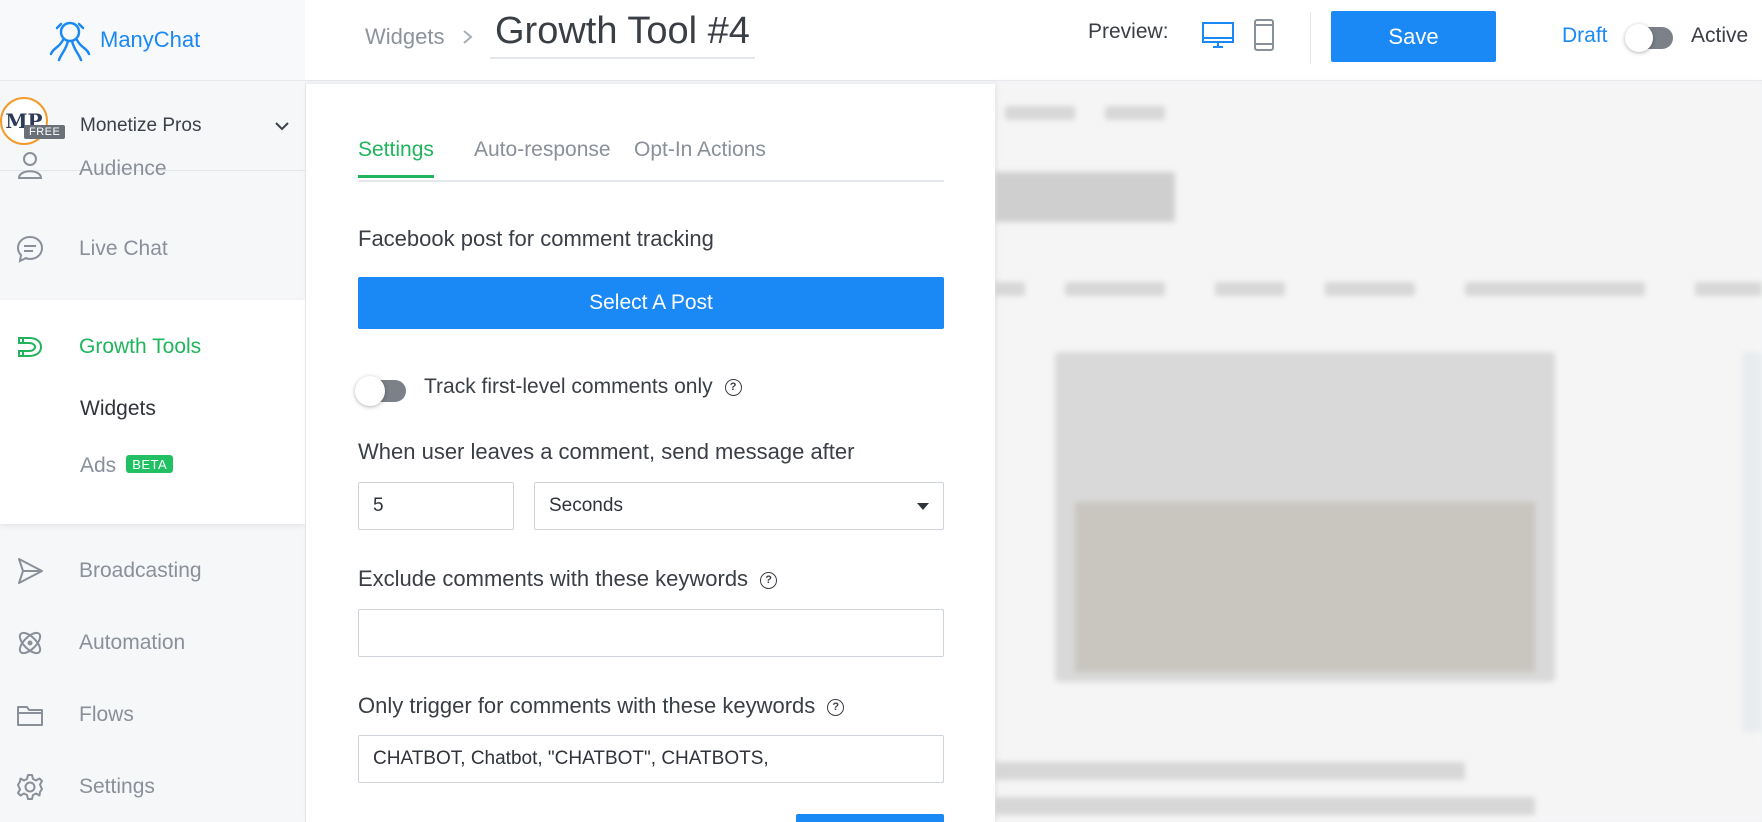  I want to click on draft-label: Draft, so click(1585, 35).